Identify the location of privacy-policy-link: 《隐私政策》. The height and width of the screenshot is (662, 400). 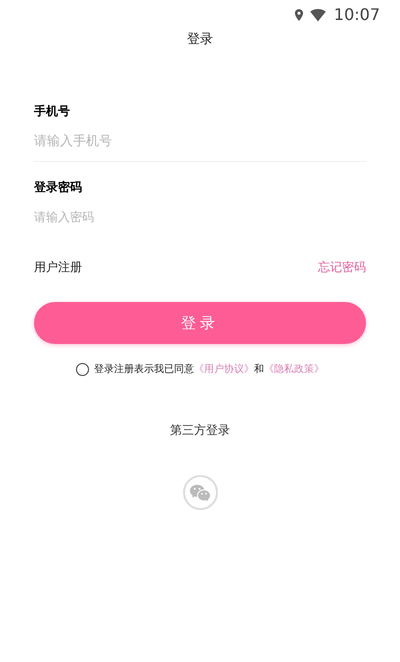
(294, 369).